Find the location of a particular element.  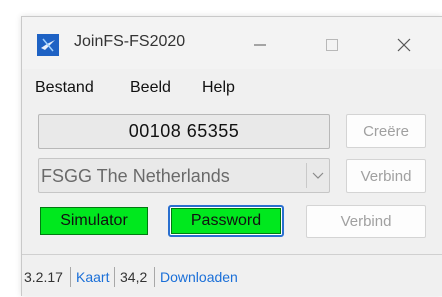

chevron-down-icon is located at coordinates (318, 176).